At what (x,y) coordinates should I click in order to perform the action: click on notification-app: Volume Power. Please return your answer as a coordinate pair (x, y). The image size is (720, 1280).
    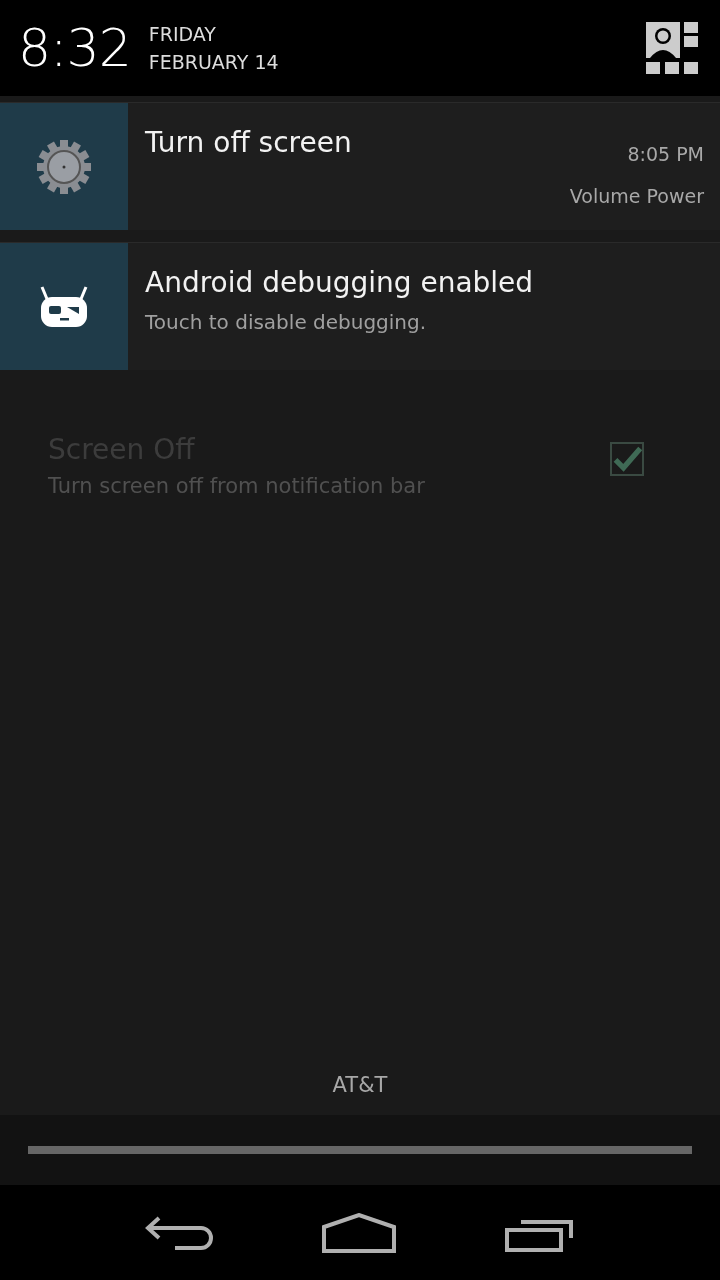
    Looking at the image, I should click on (636, 196).